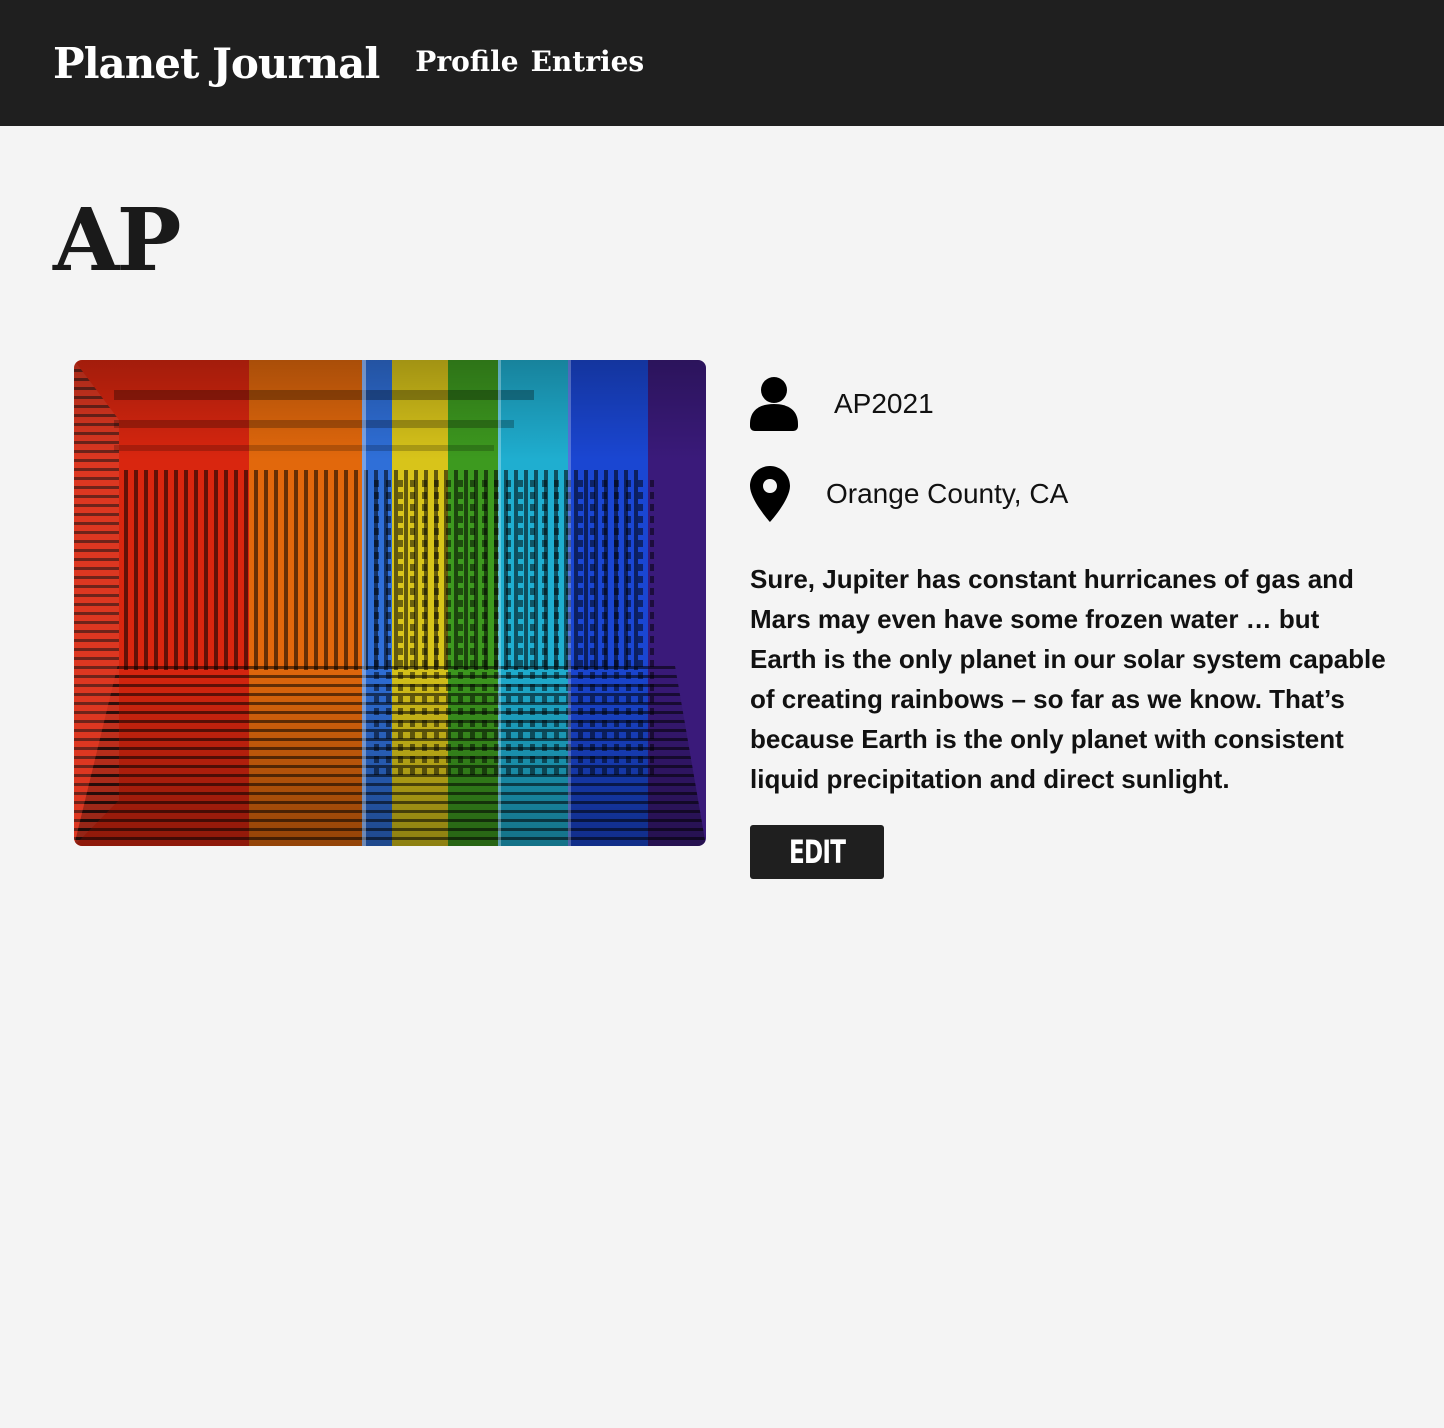  Describe the element at coordinates (117, 240) in the screenshot. I see `page-title: AP` at that location.